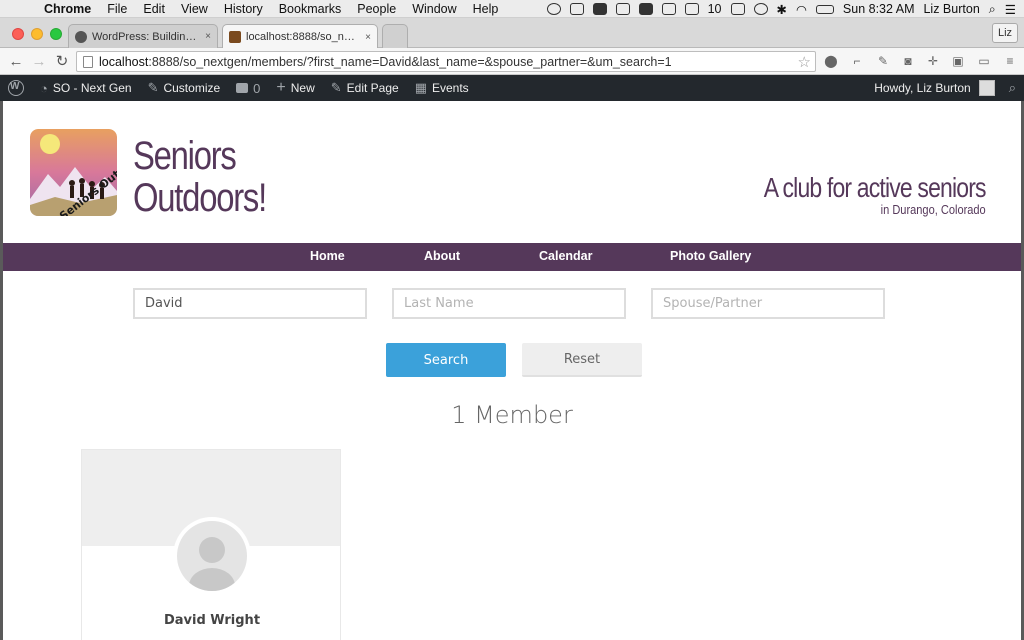 The height and width of the screenshot is (640, 1024). Describe the element at coordinates (257, 88) in the screenshot. I see `wp-comments-count: 0` at that location.